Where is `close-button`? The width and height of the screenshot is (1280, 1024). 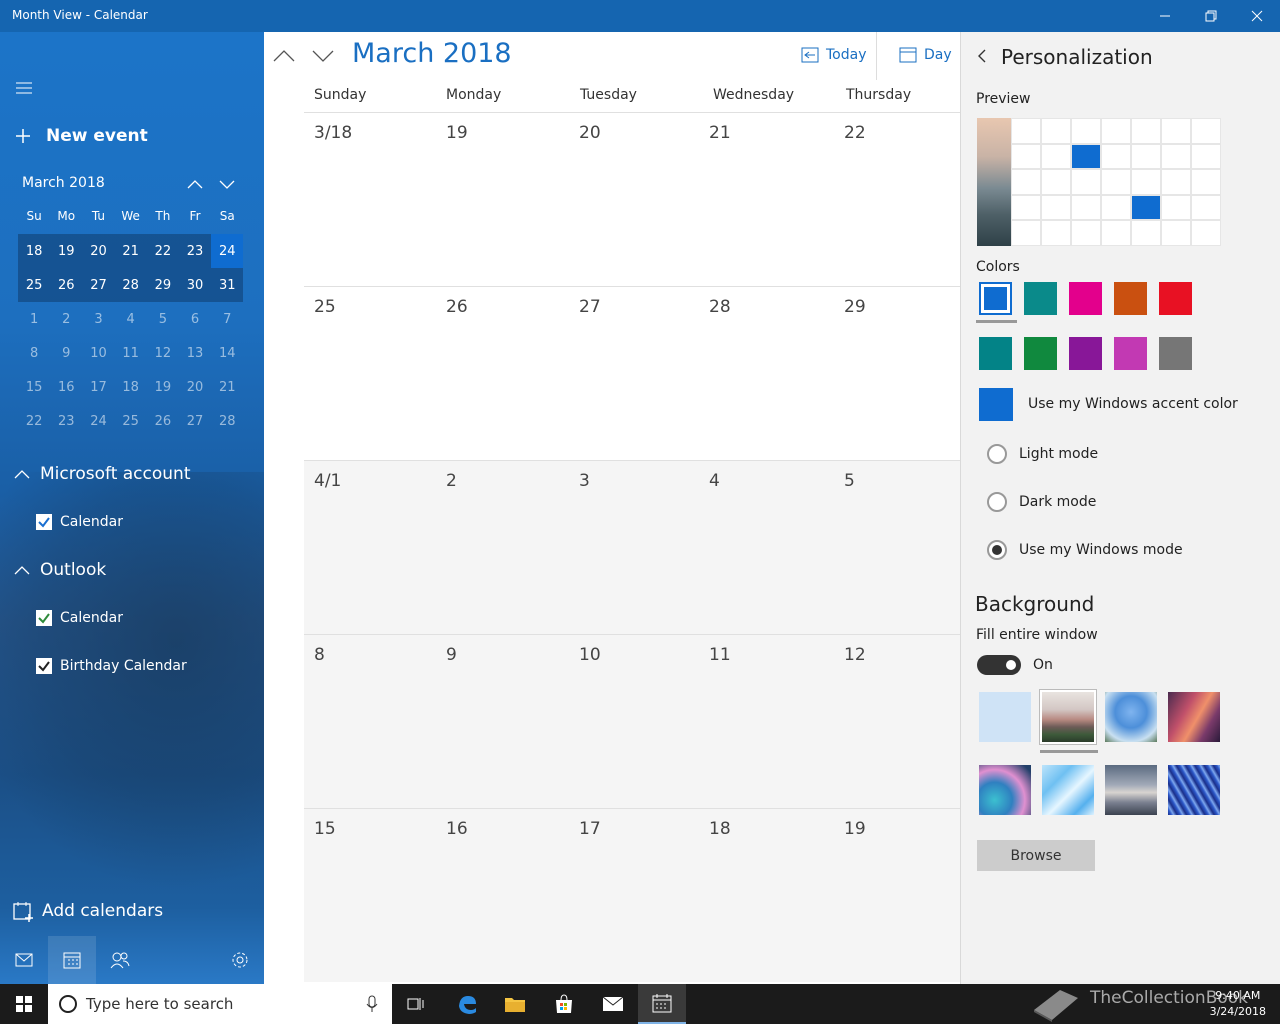
close-button is located at coordinates (1257, 16).